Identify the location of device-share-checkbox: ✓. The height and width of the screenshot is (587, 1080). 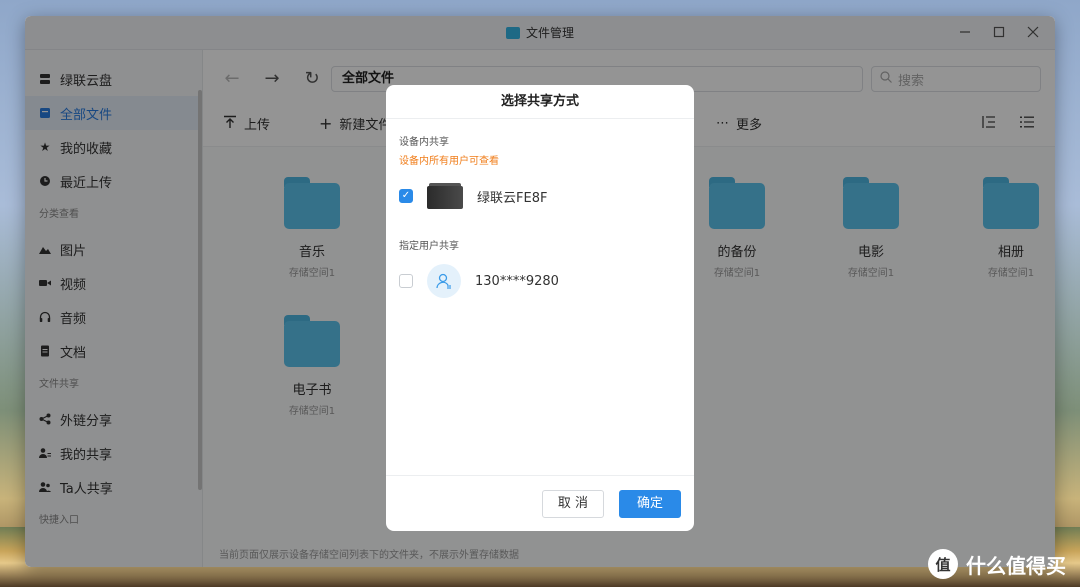
(406, 196).